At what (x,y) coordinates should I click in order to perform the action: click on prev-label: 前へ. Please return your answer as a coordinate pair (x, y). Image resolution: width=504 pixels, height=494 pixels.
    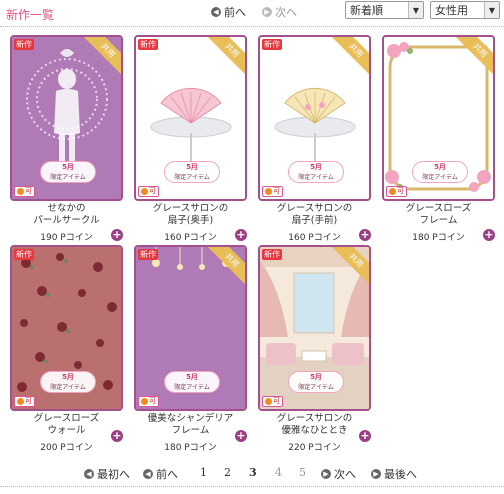
    Looking at the image, I should click on (235, 12).